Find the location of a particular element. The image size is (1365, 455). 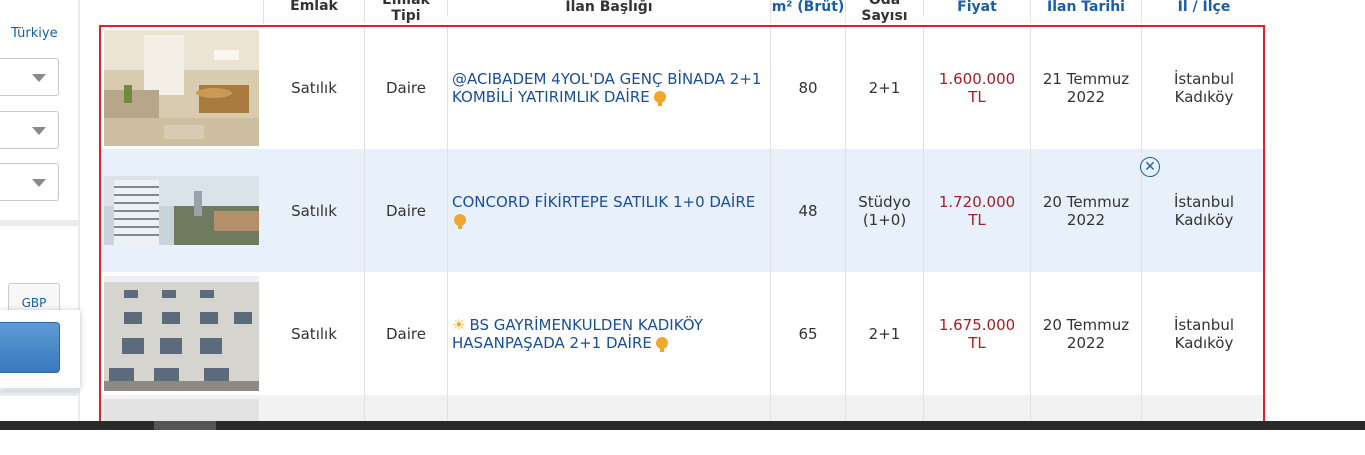

header-fiyat: Fiyat is located at coordinates (977, 11).